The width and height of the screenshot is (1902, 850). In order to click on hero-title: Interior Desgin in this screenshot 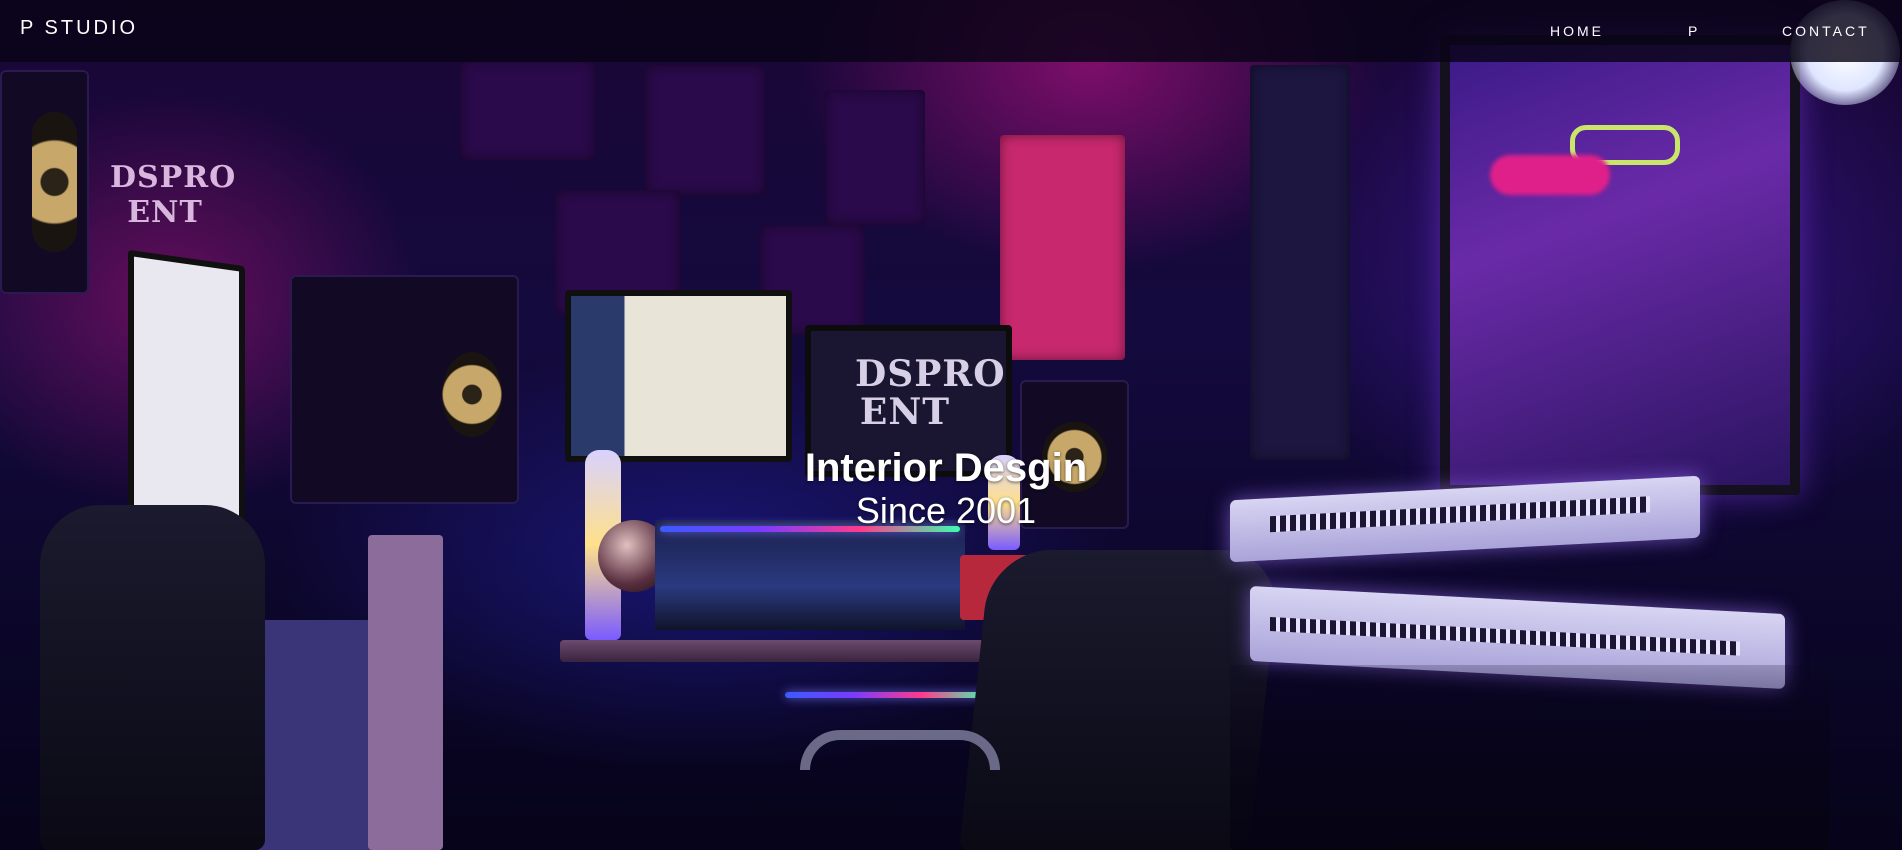, I will do `click(951, 468)`.